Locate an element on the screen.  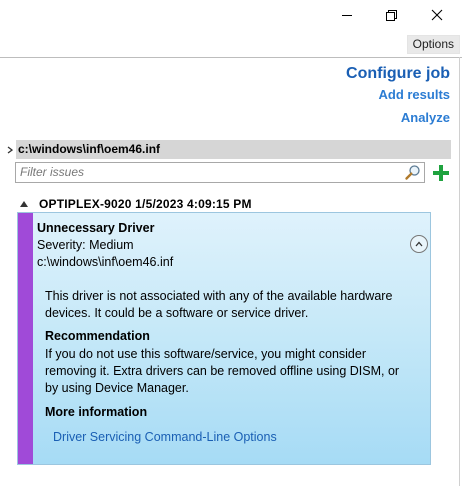
tree-row-path: c:\windows\inf\oem46.inf is located at coordinates (233, 149).